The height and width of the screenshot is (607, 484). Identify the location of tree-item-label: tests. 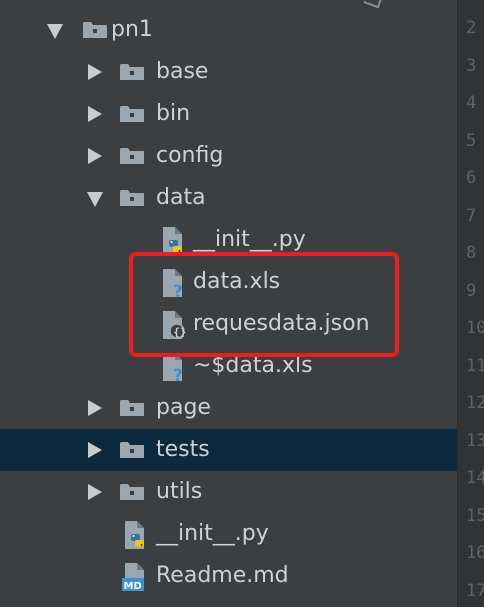
(183, 449).